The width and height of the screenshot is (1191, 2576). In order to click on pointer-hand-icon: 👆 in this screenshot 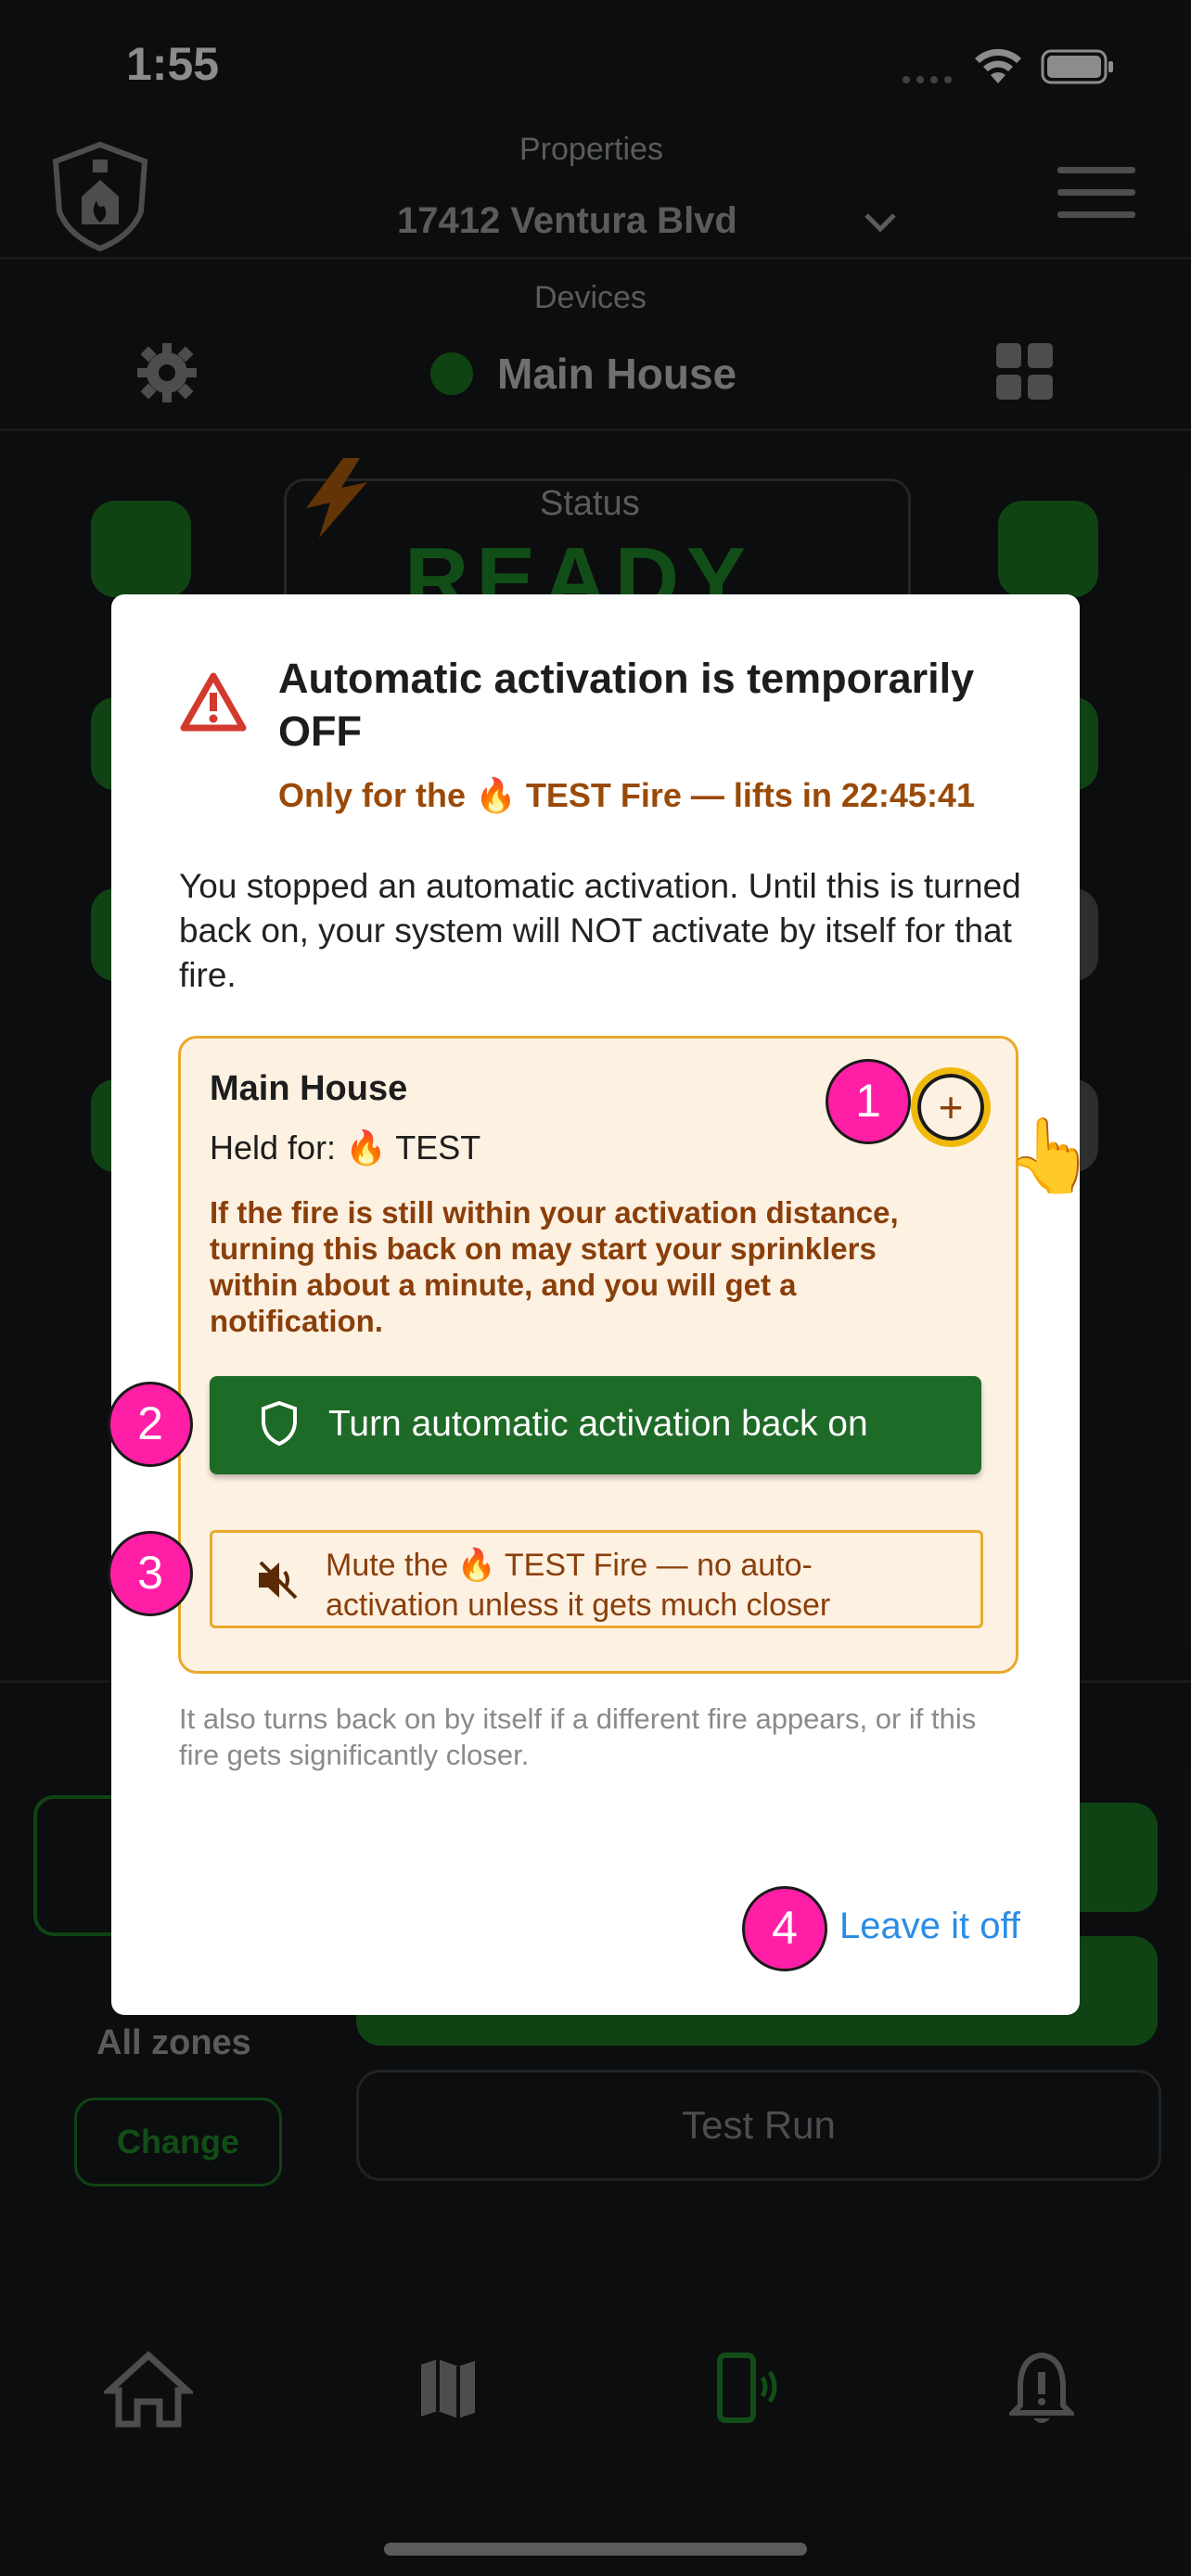, I will do `click(1050, 1156)`.